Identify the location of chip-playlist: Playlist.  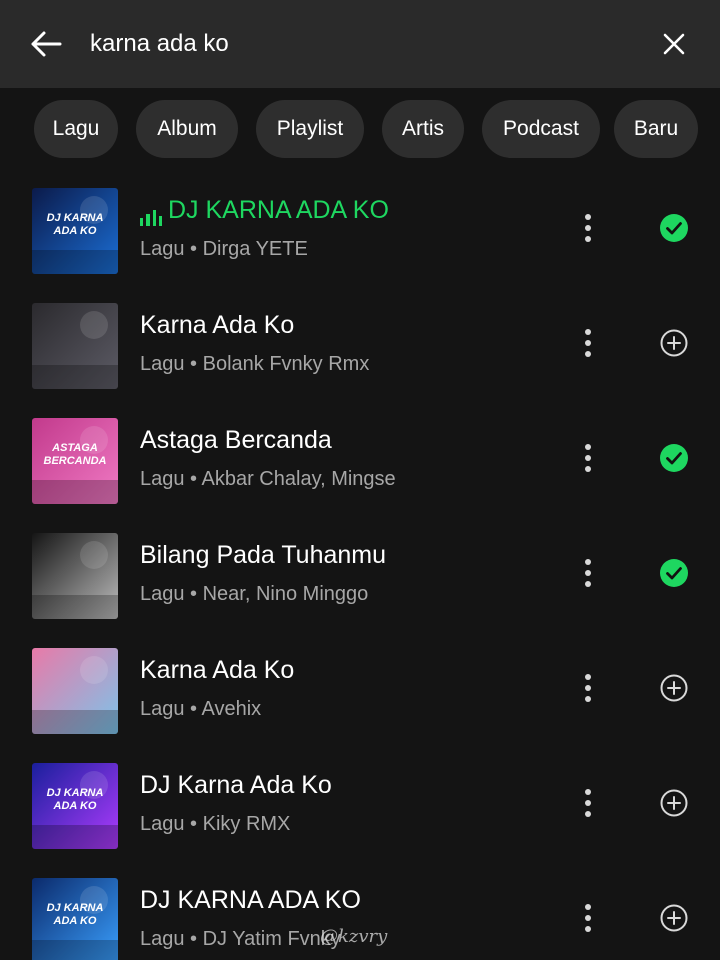
(310, 129).